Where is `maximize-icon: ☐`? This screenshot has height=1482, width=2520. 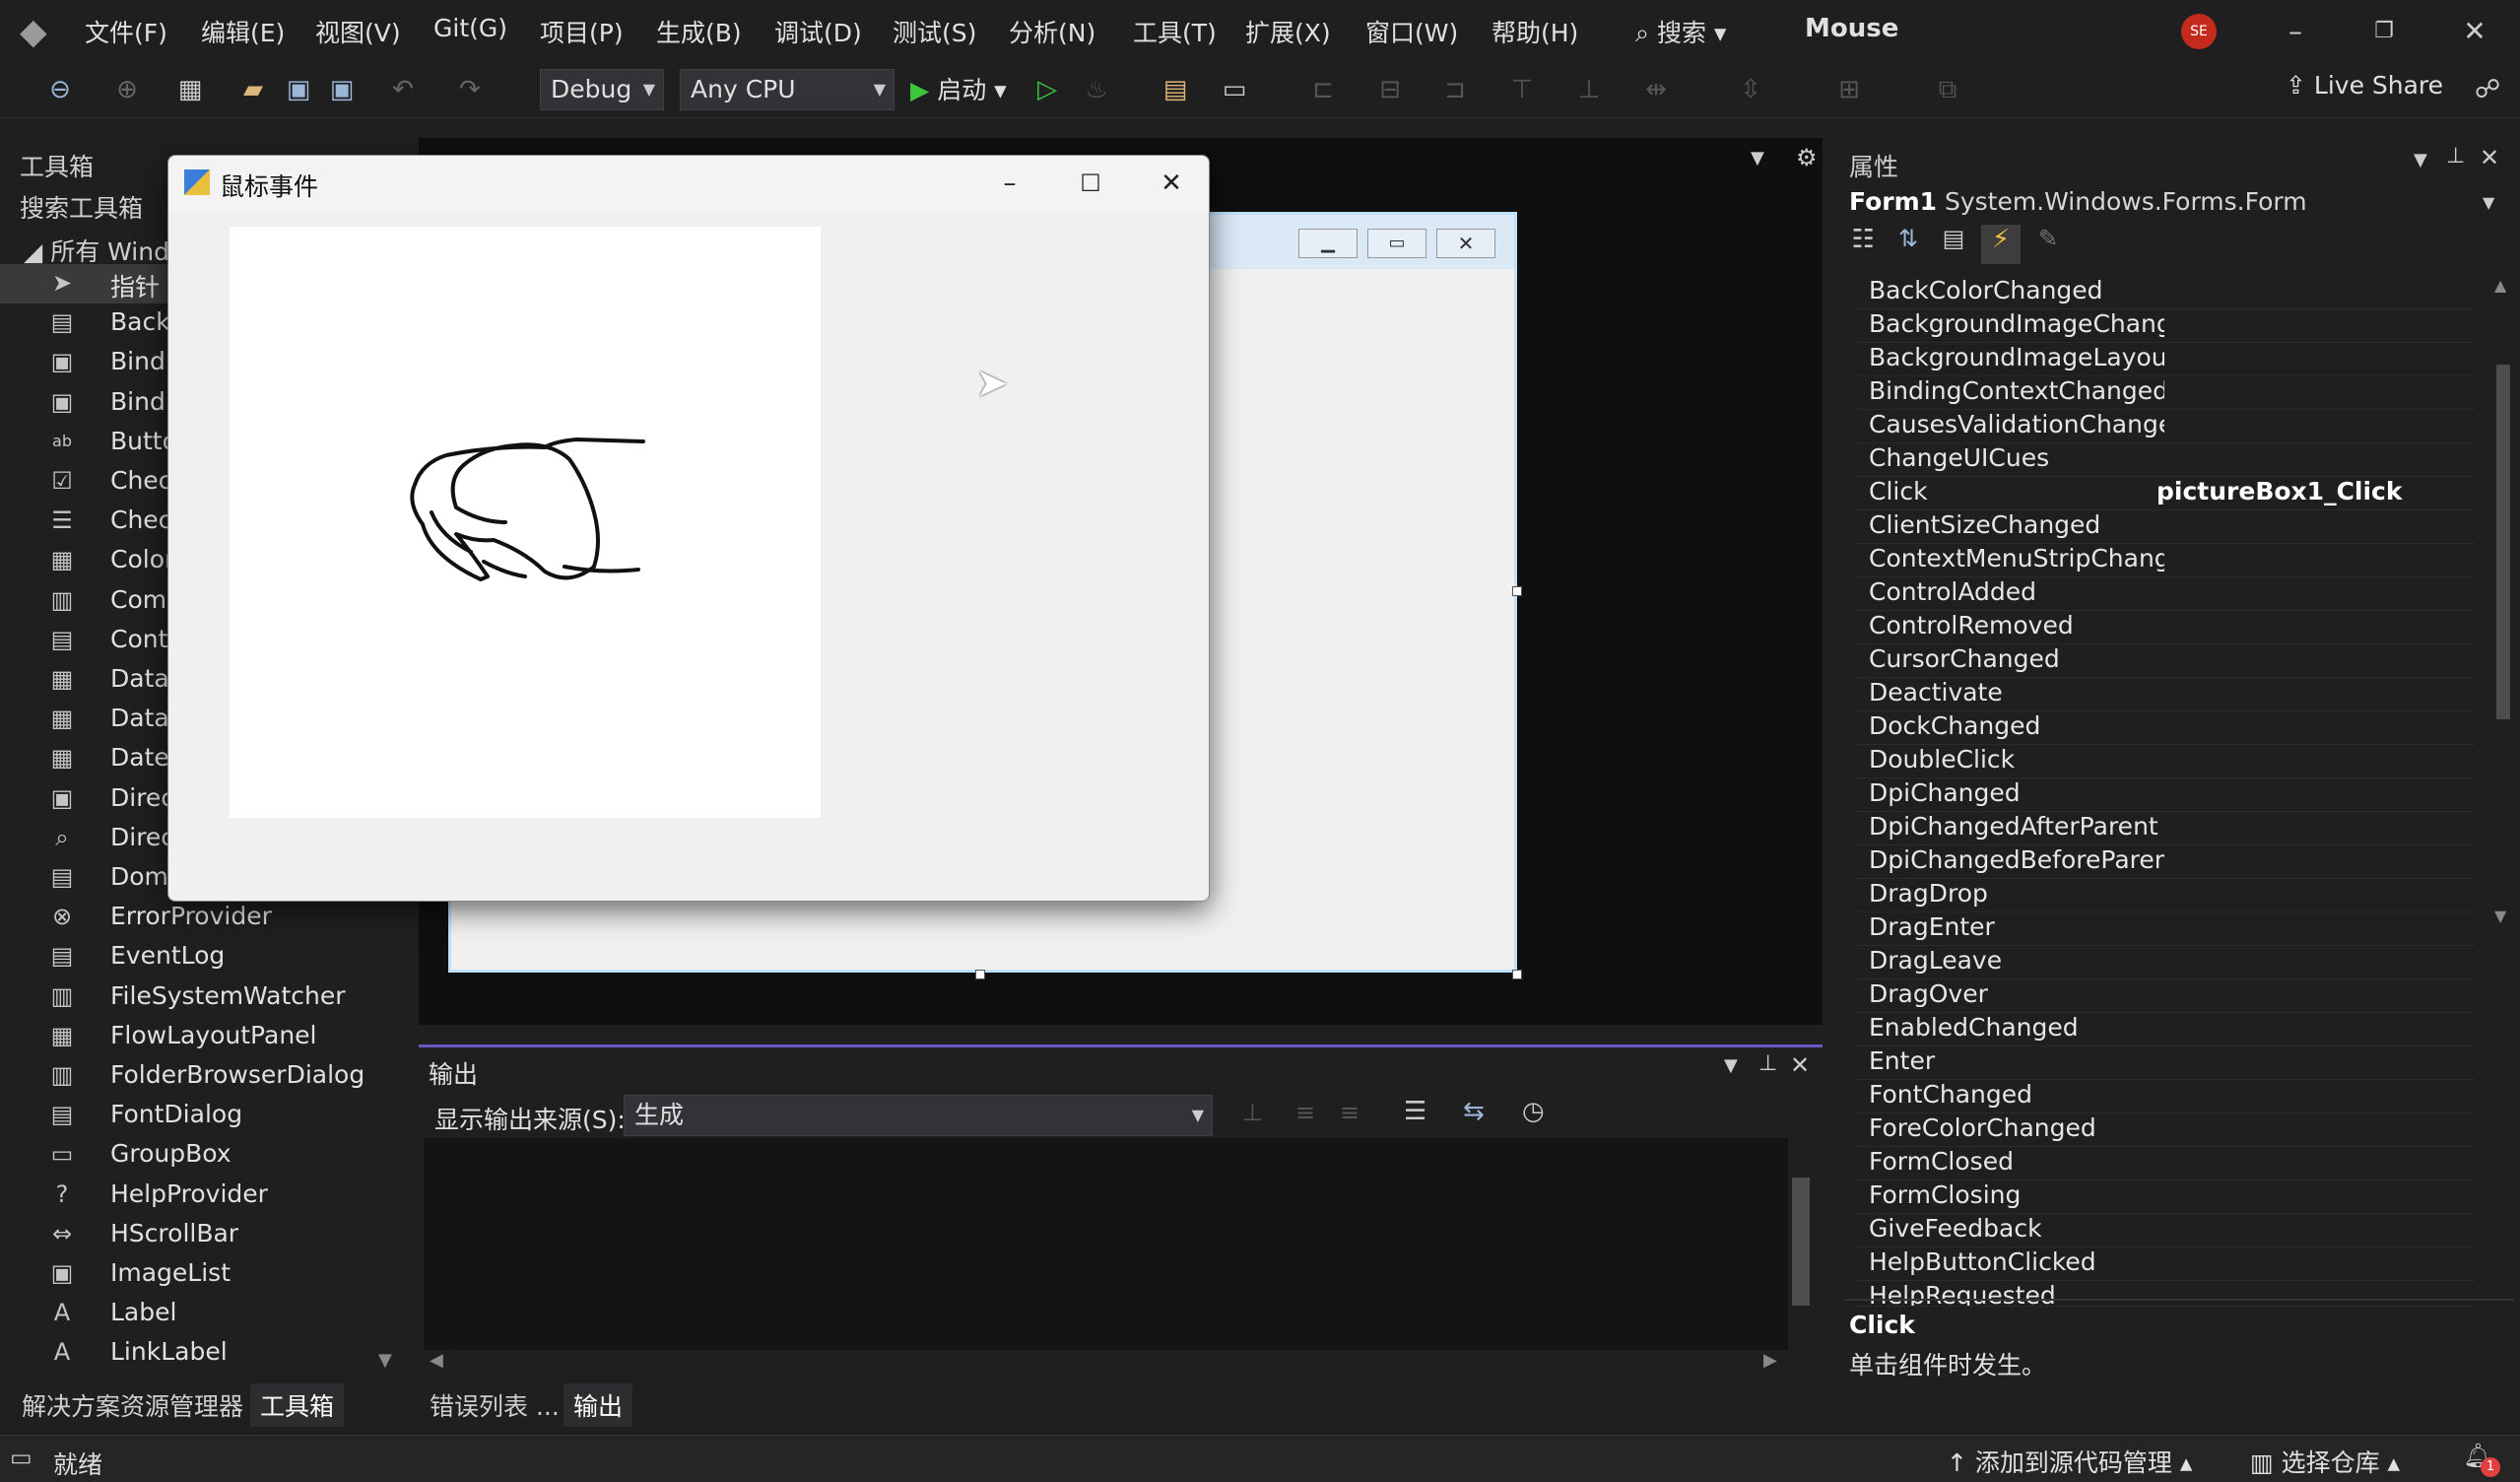 maximize-icon: ☐ is located at coordinates (1090, 183).